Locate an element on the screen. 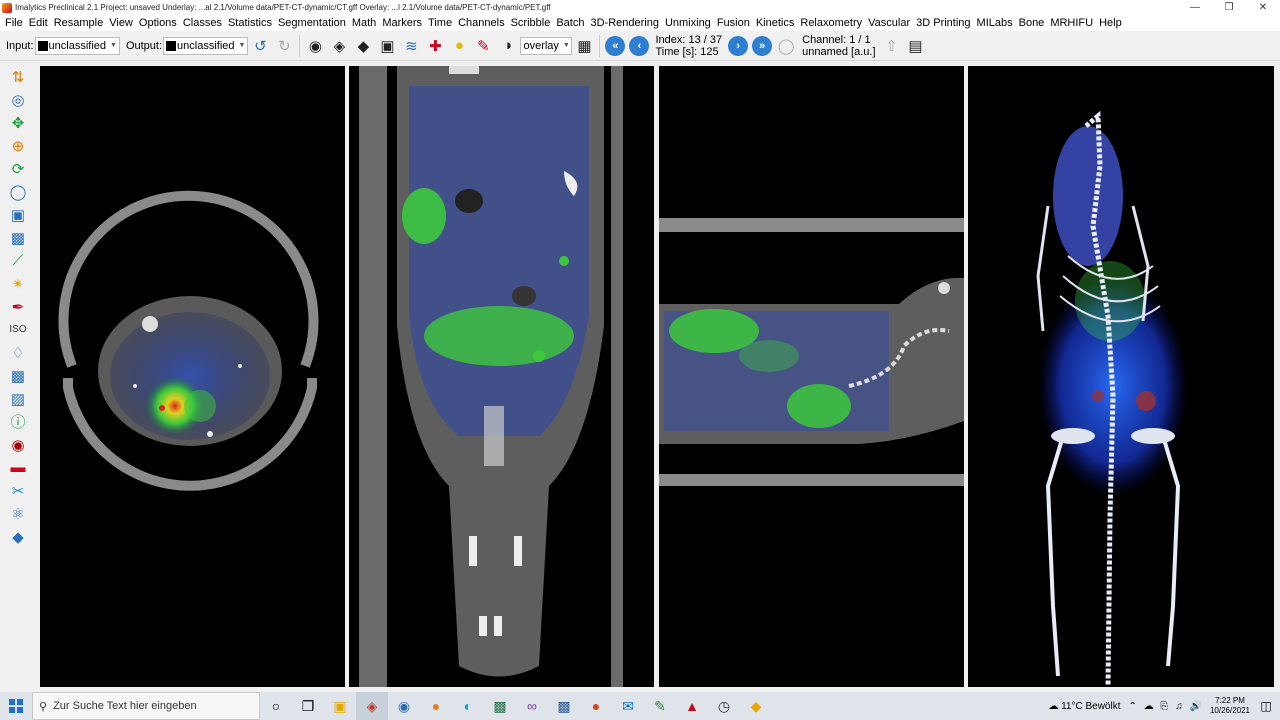  clock-app-icon: ◷ is located at coordinates (724, 706).